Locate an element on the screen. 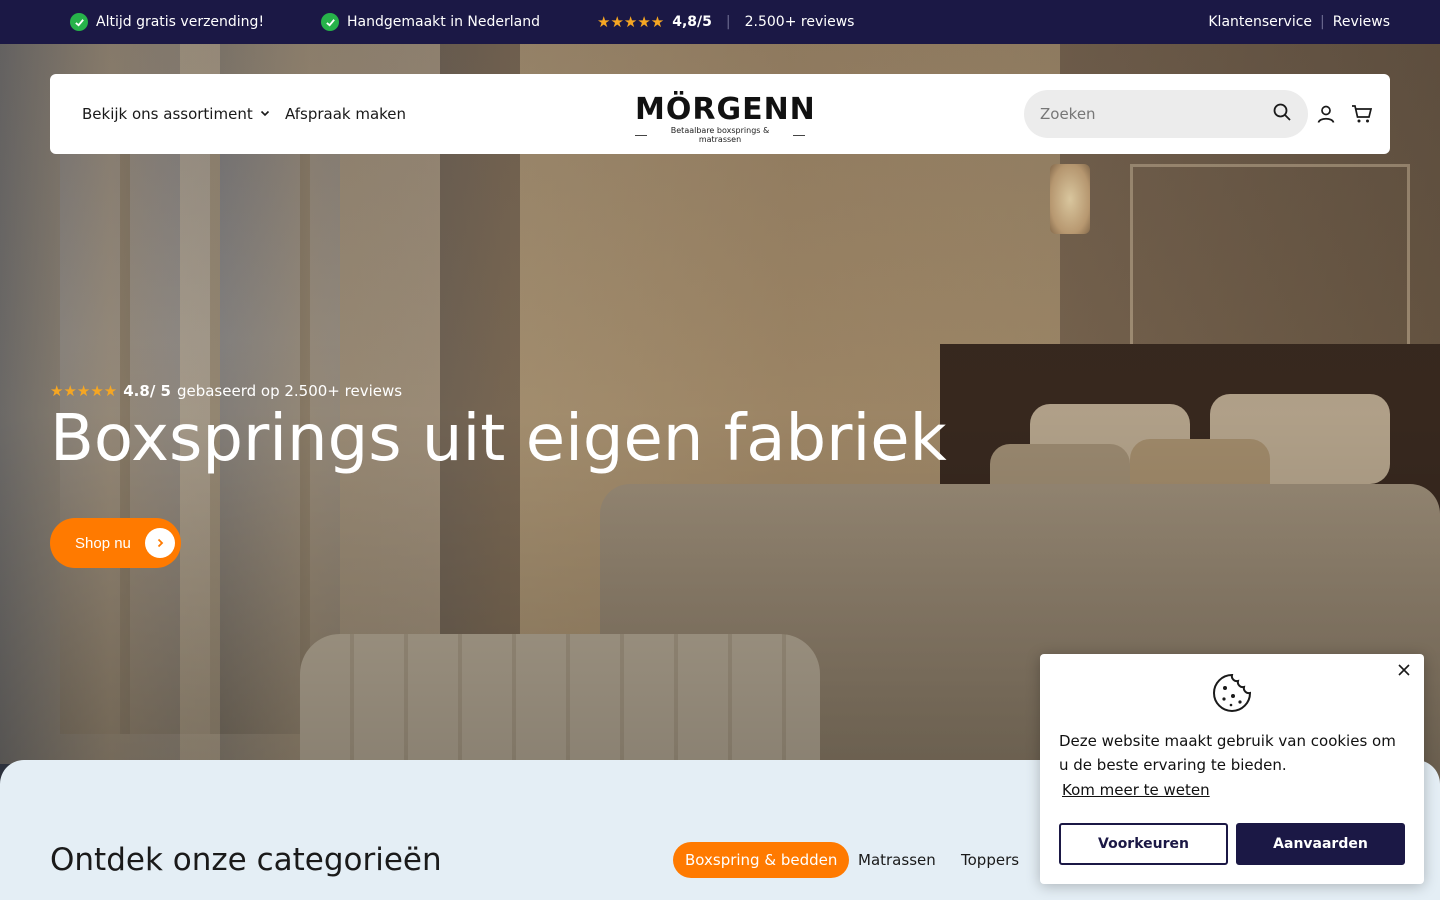 The image size is (1440, 900). search-icon is located at coordinates (1282, 114).